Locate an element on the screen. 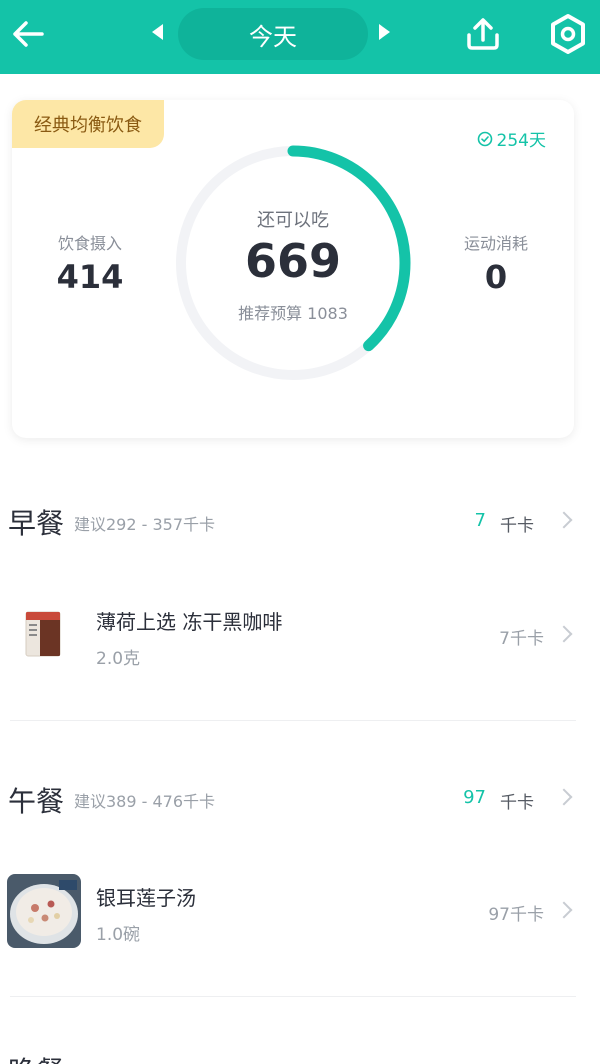  date-label: 今天 is located at coordinates (273, 36).